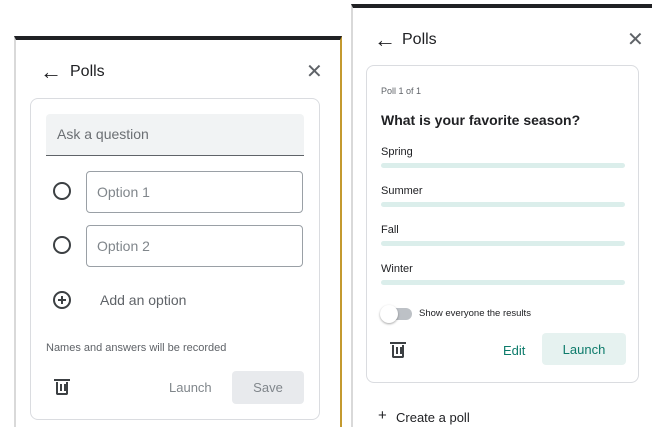 The image size is (652, 427). Describe the element at coordinates (503, 204) in the screenshot. I see `result-bar-summer` at that location.